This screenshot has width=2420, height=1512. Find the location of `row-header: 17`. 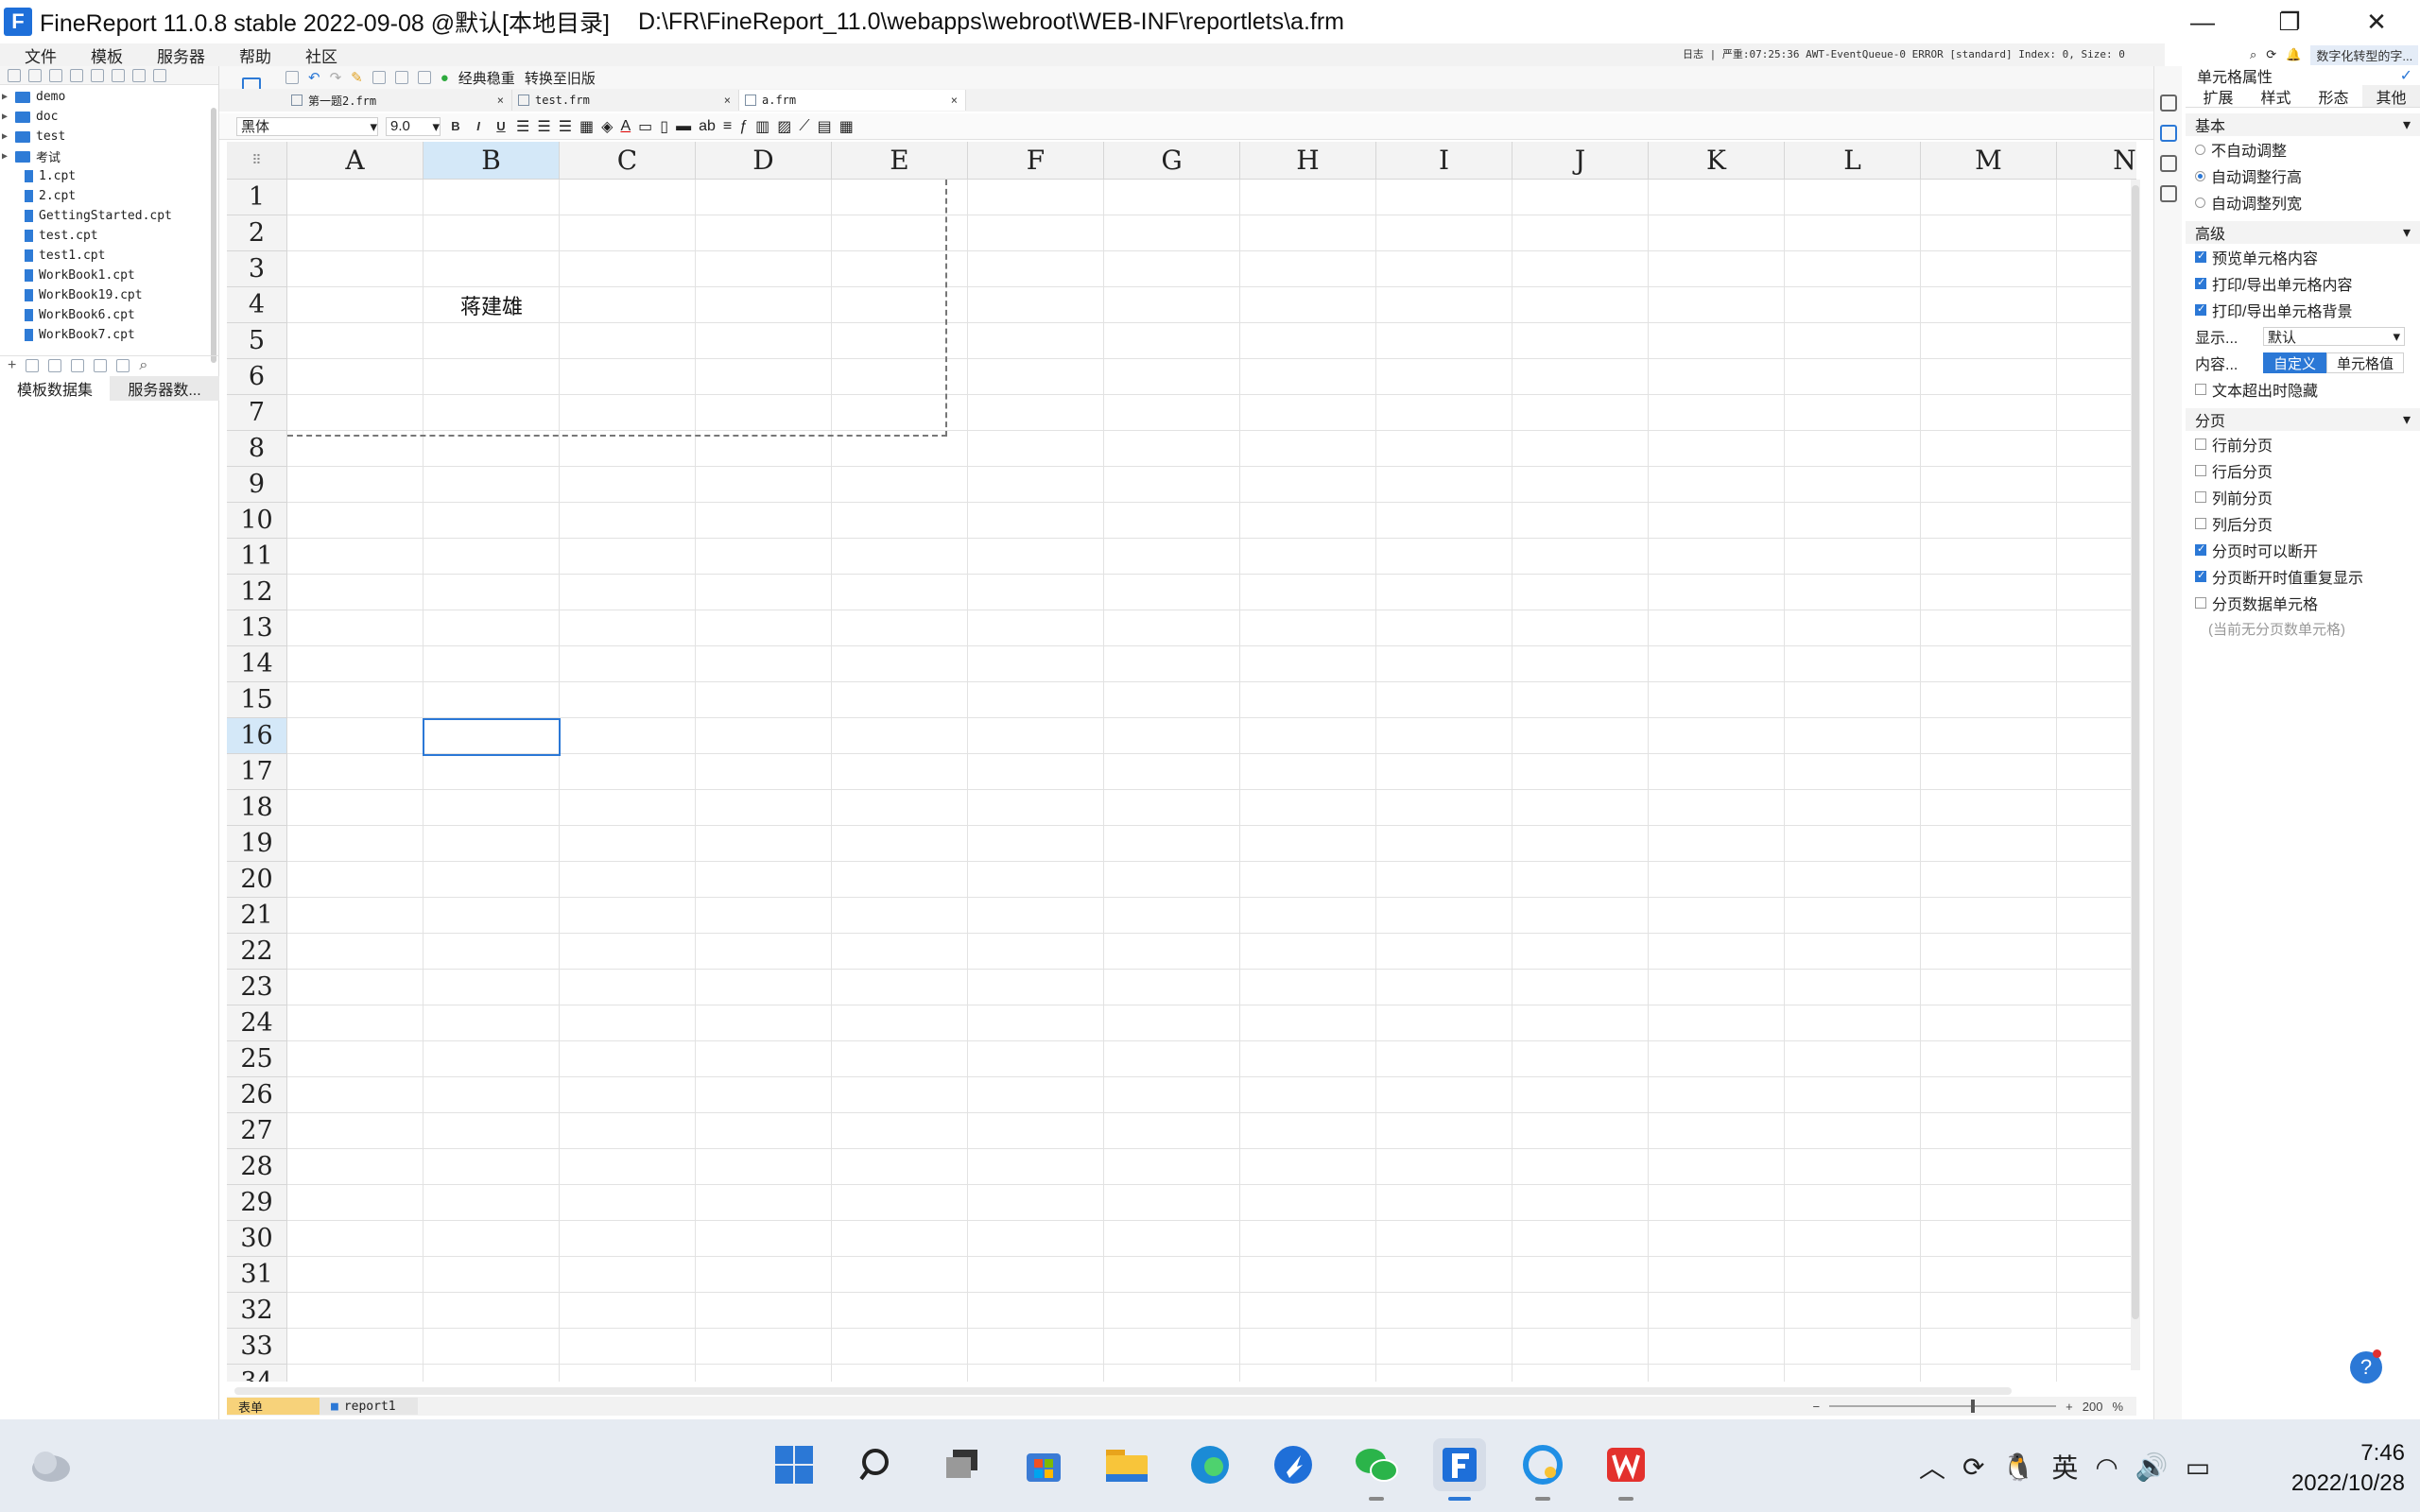

row-header: 17 is located at coordinates (257, 772).